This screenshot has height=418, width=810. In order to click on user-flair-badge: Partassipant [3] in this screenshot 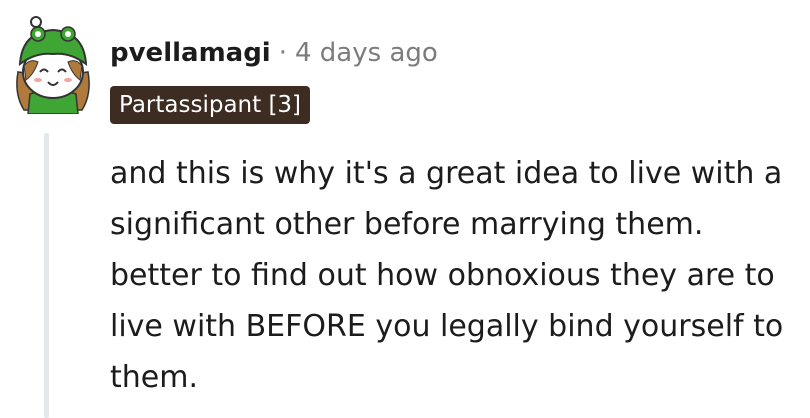, I will do `click(210, 105)`.